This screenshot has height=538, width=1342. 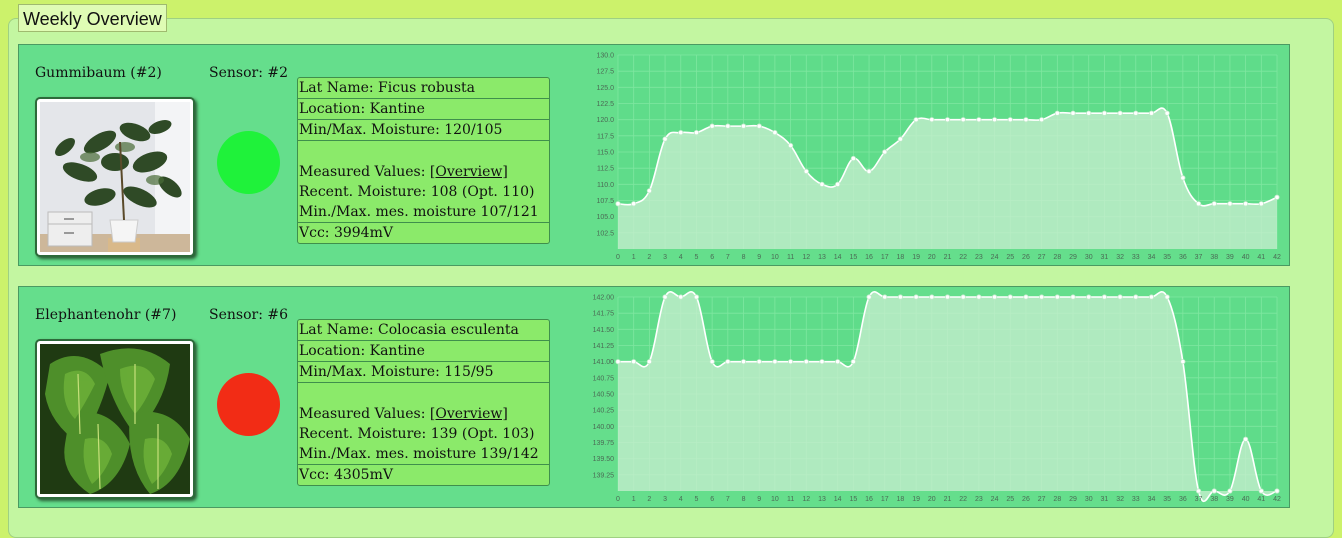 I want to click on sensor-label: Sensor: #2, so click(x=249, y=73).